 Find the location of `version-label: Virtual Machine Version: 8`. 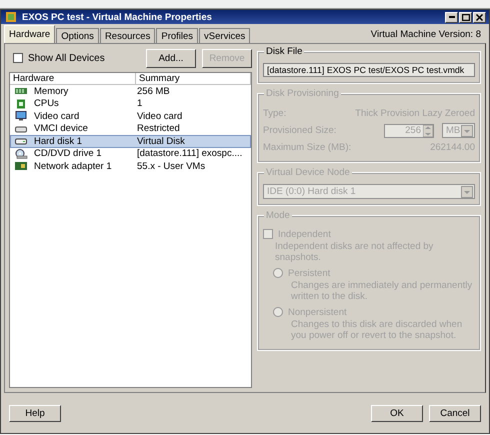

version-label: Virtual Machine Version: 8 is located at coordinates (426, 35).